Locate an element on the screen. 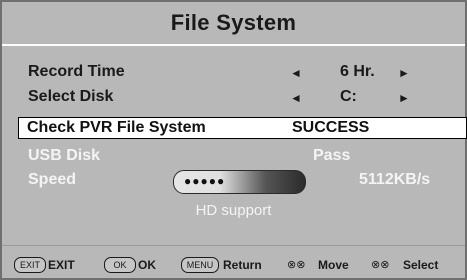  select-disk-value: C: is located at coordinates (348, 97).